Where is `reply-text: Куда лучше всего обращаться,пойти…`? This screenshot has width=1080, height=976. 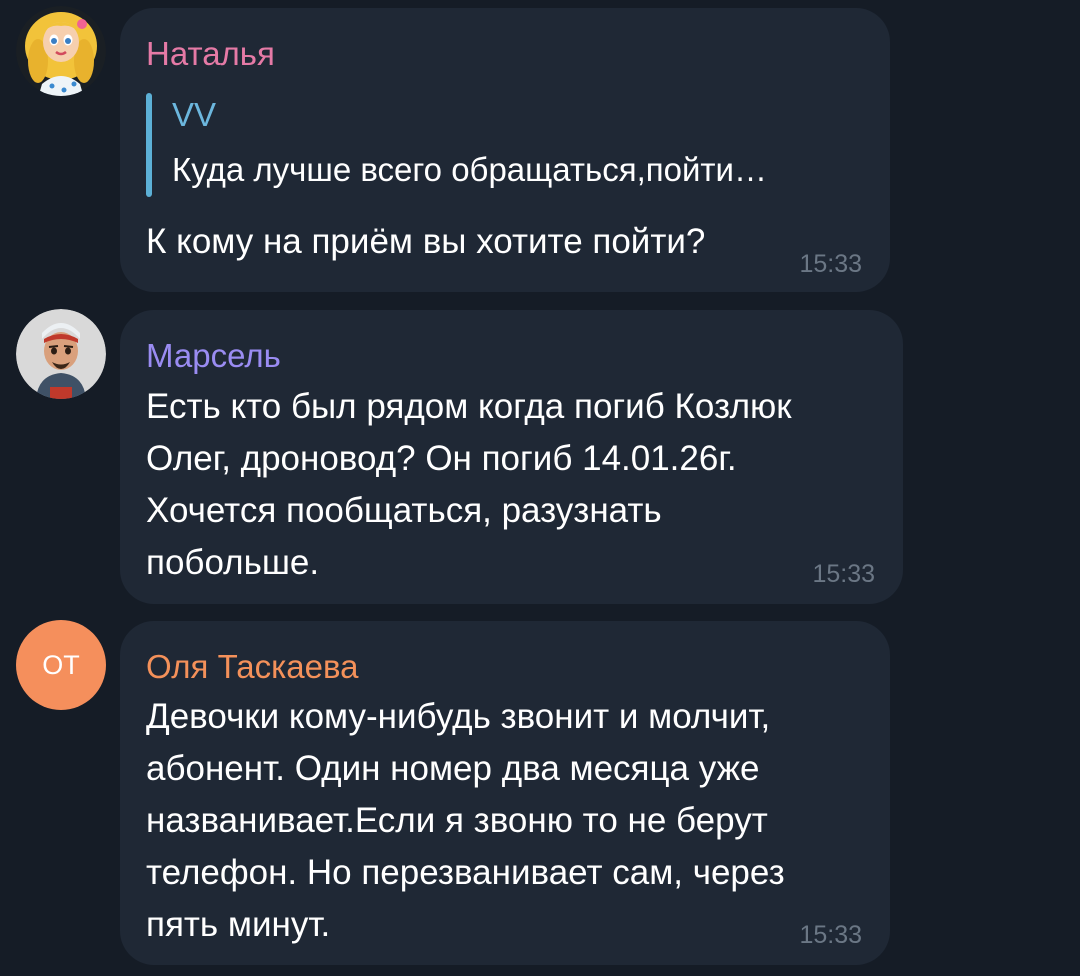
reply-text: Куда лучше всего обращаться,пойти… is located at coordinates (469, 169).